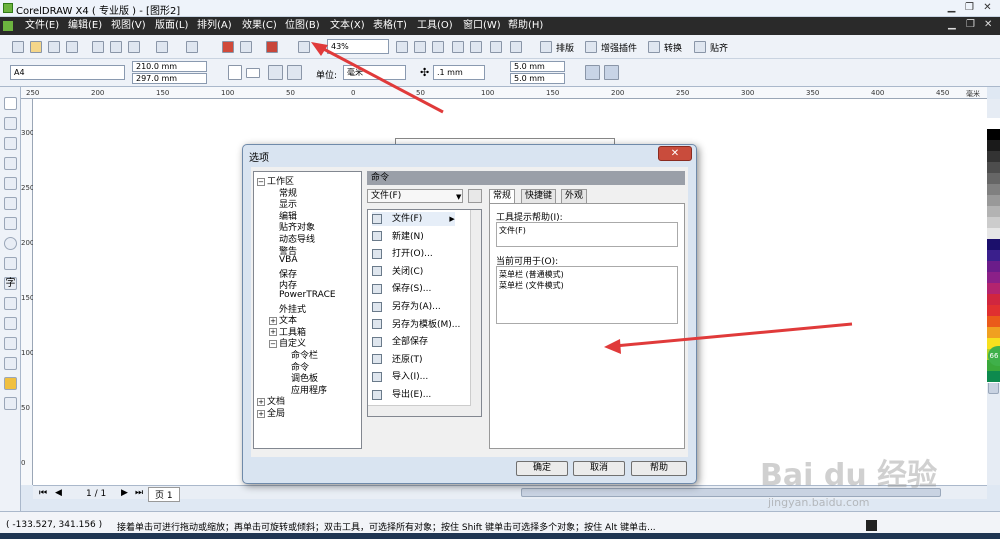  Describe the element at coordinates (319, 49) in the screenshot. I see `annotation-arrowhead-top` at that location.